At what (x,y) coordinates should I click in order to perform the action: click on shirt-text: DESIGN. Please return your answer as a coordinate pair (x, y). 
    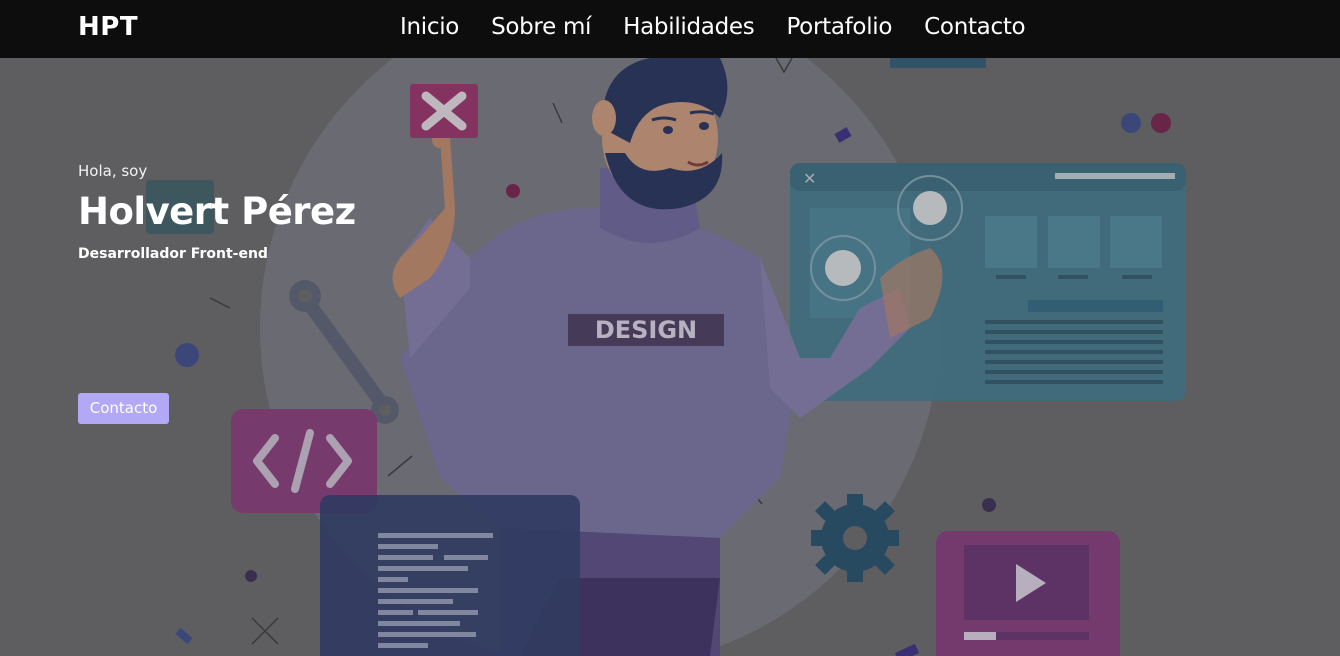
    Looking at the image, I should click on (646, 330).